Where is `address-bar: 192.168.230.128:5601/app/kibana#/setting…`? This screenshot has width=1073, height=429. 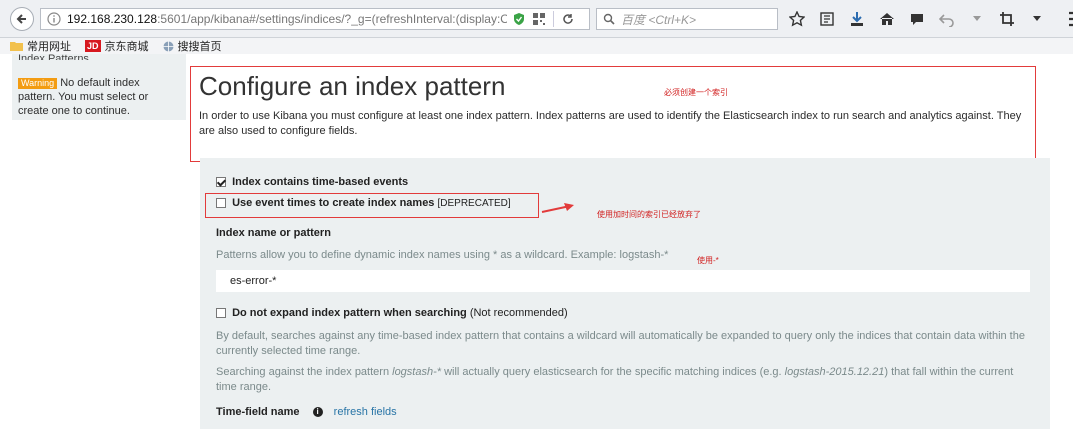
address-bar: 192.168.230.128:5601/app/kibana#/setting… is located at coordinates (315, 19).